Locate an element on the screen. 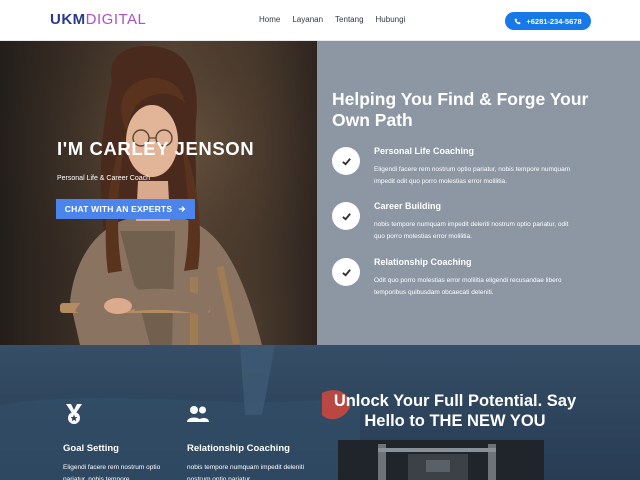  hero-subtitle: Personal Life & Career Coach is located at coordinates (103, 178).